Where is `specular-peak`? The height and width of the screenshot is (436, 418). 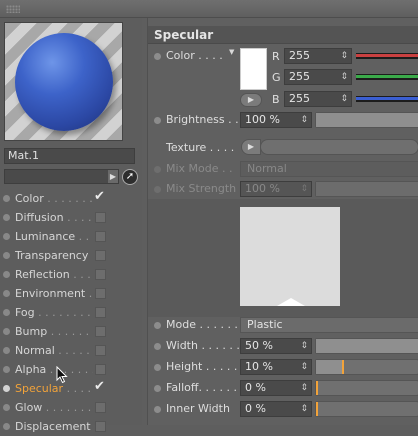
specular-peak is located at coordinates (291, 302).